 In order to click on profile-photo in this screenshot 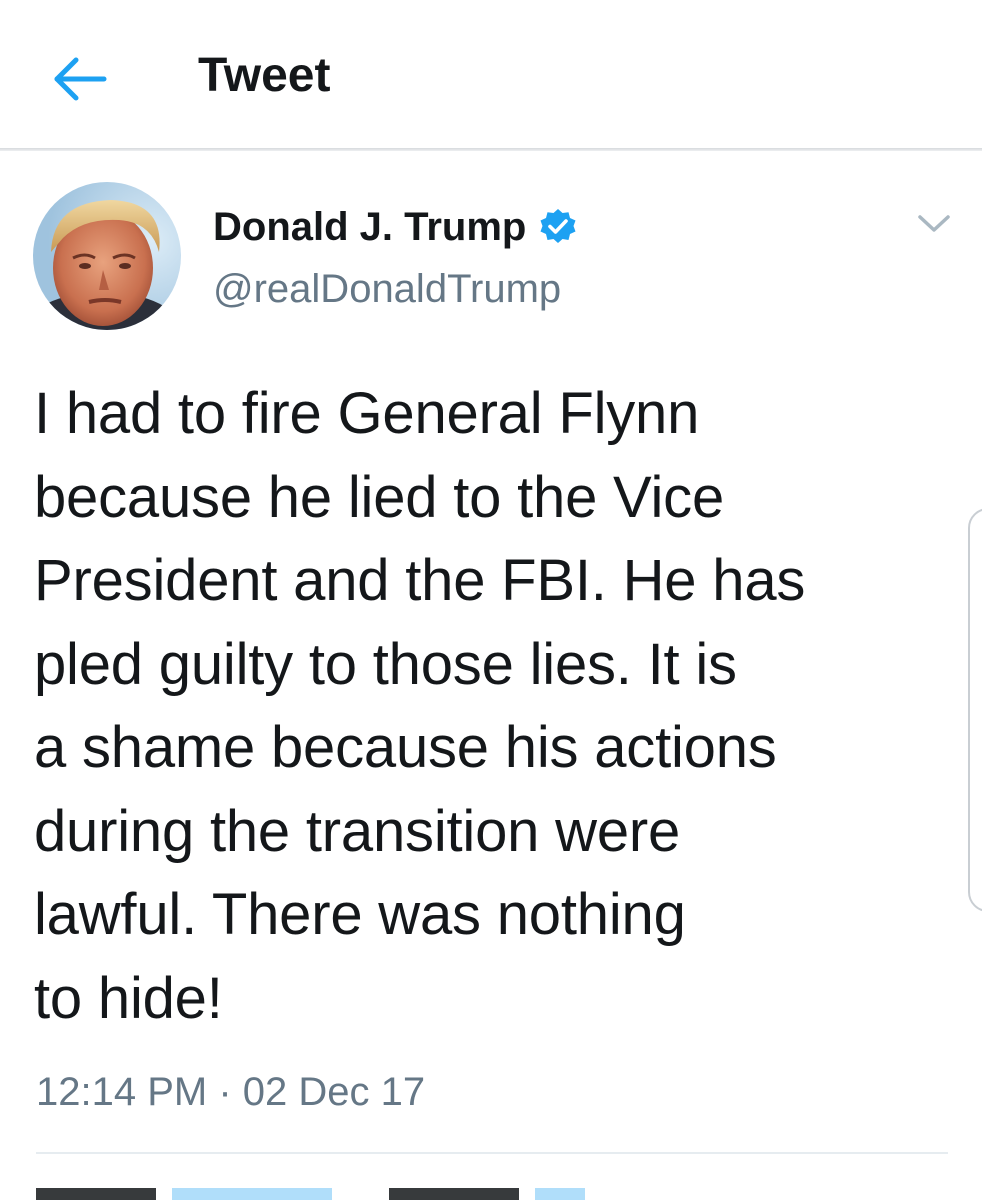, I will do `click(107, 256)`.